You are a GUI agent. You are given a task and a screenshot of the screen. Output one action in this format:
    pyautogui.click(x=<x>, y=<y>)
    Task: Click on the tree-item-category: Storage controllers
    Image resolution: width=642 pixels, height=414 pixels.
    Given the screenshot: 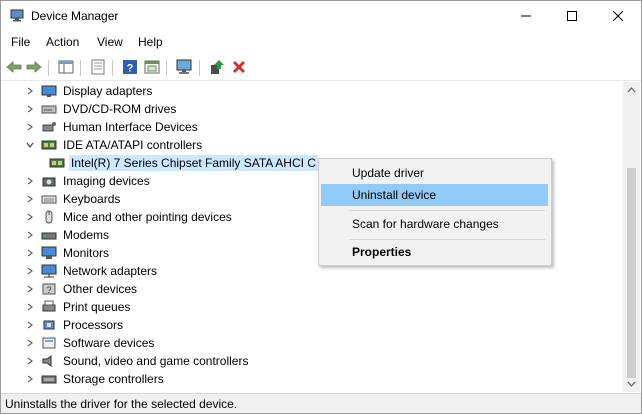 What is the action you would take?
    pyautogui.click(x=95, y=379)
    